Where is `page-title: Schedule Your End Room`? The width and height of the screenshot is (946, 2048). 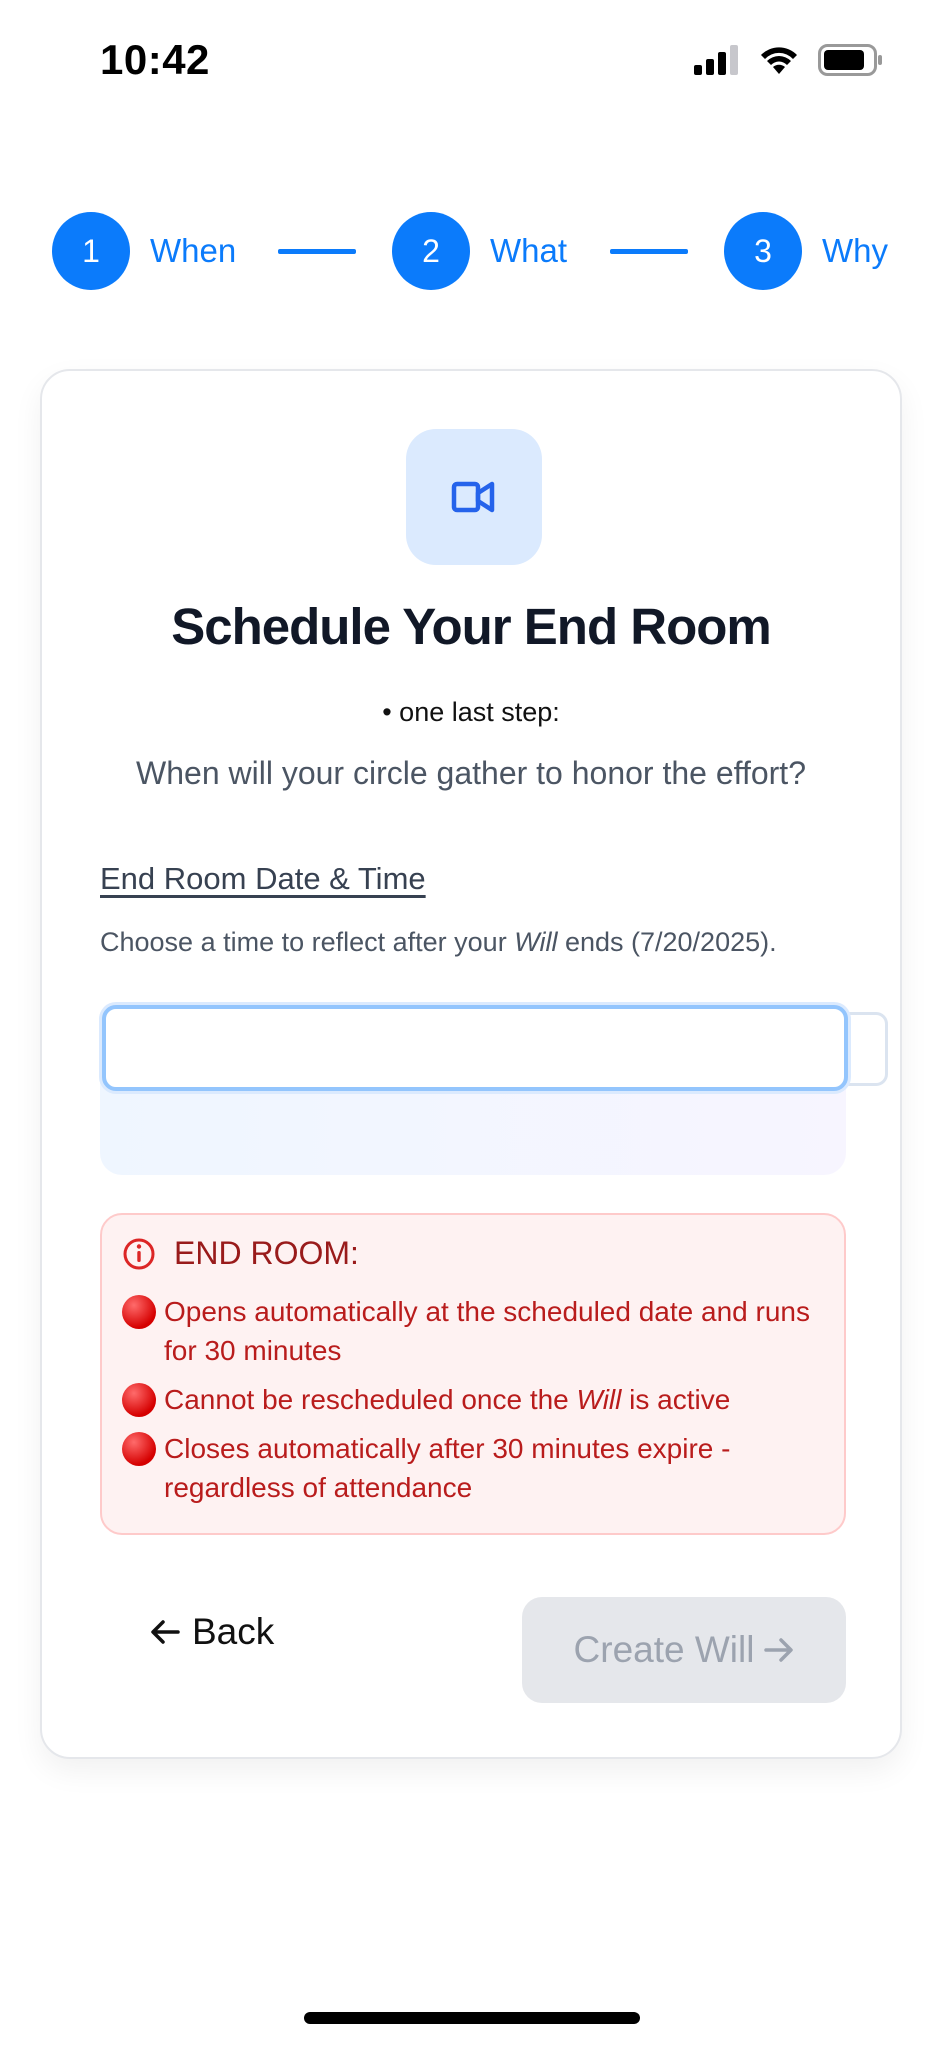 page-title: Schedule Your End Room is located at coordinates (471, 626).